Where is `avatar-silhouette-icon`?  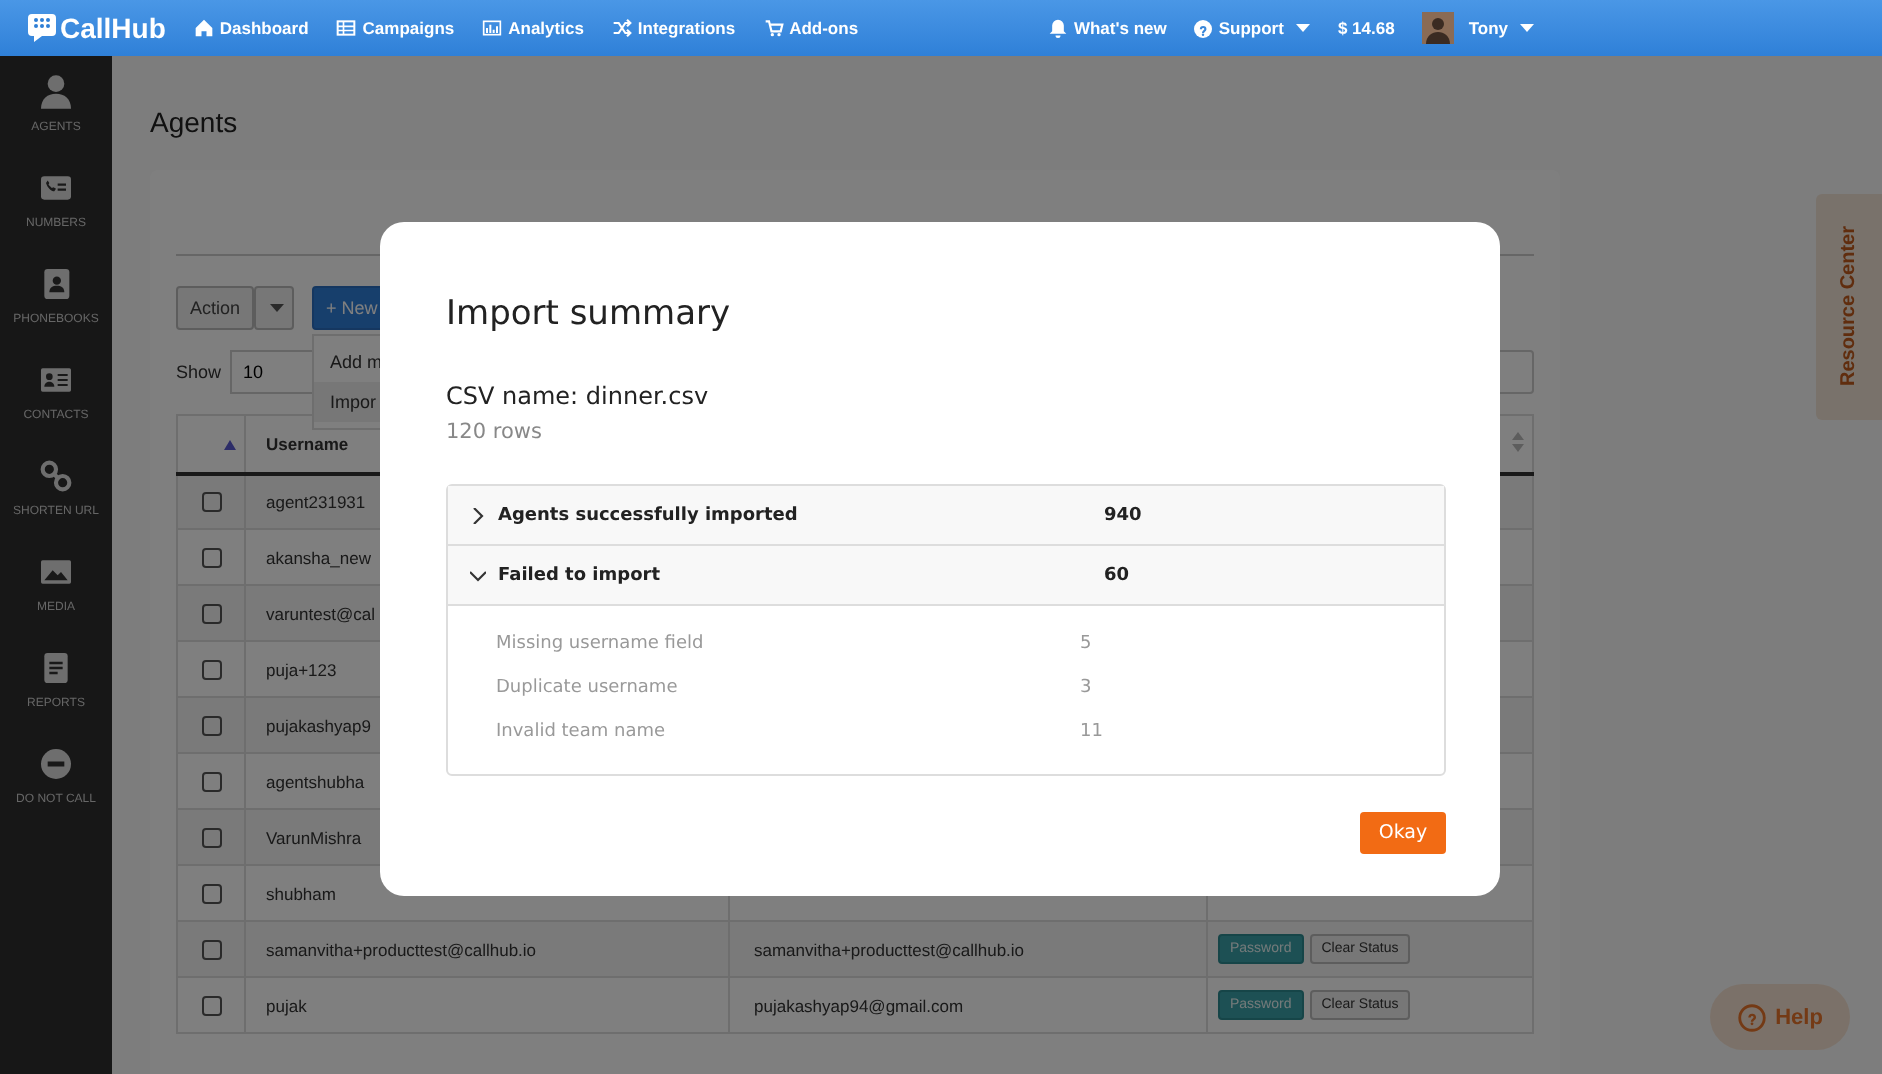 avatar-silhouette-icon is located at coordinates (1438, 28).